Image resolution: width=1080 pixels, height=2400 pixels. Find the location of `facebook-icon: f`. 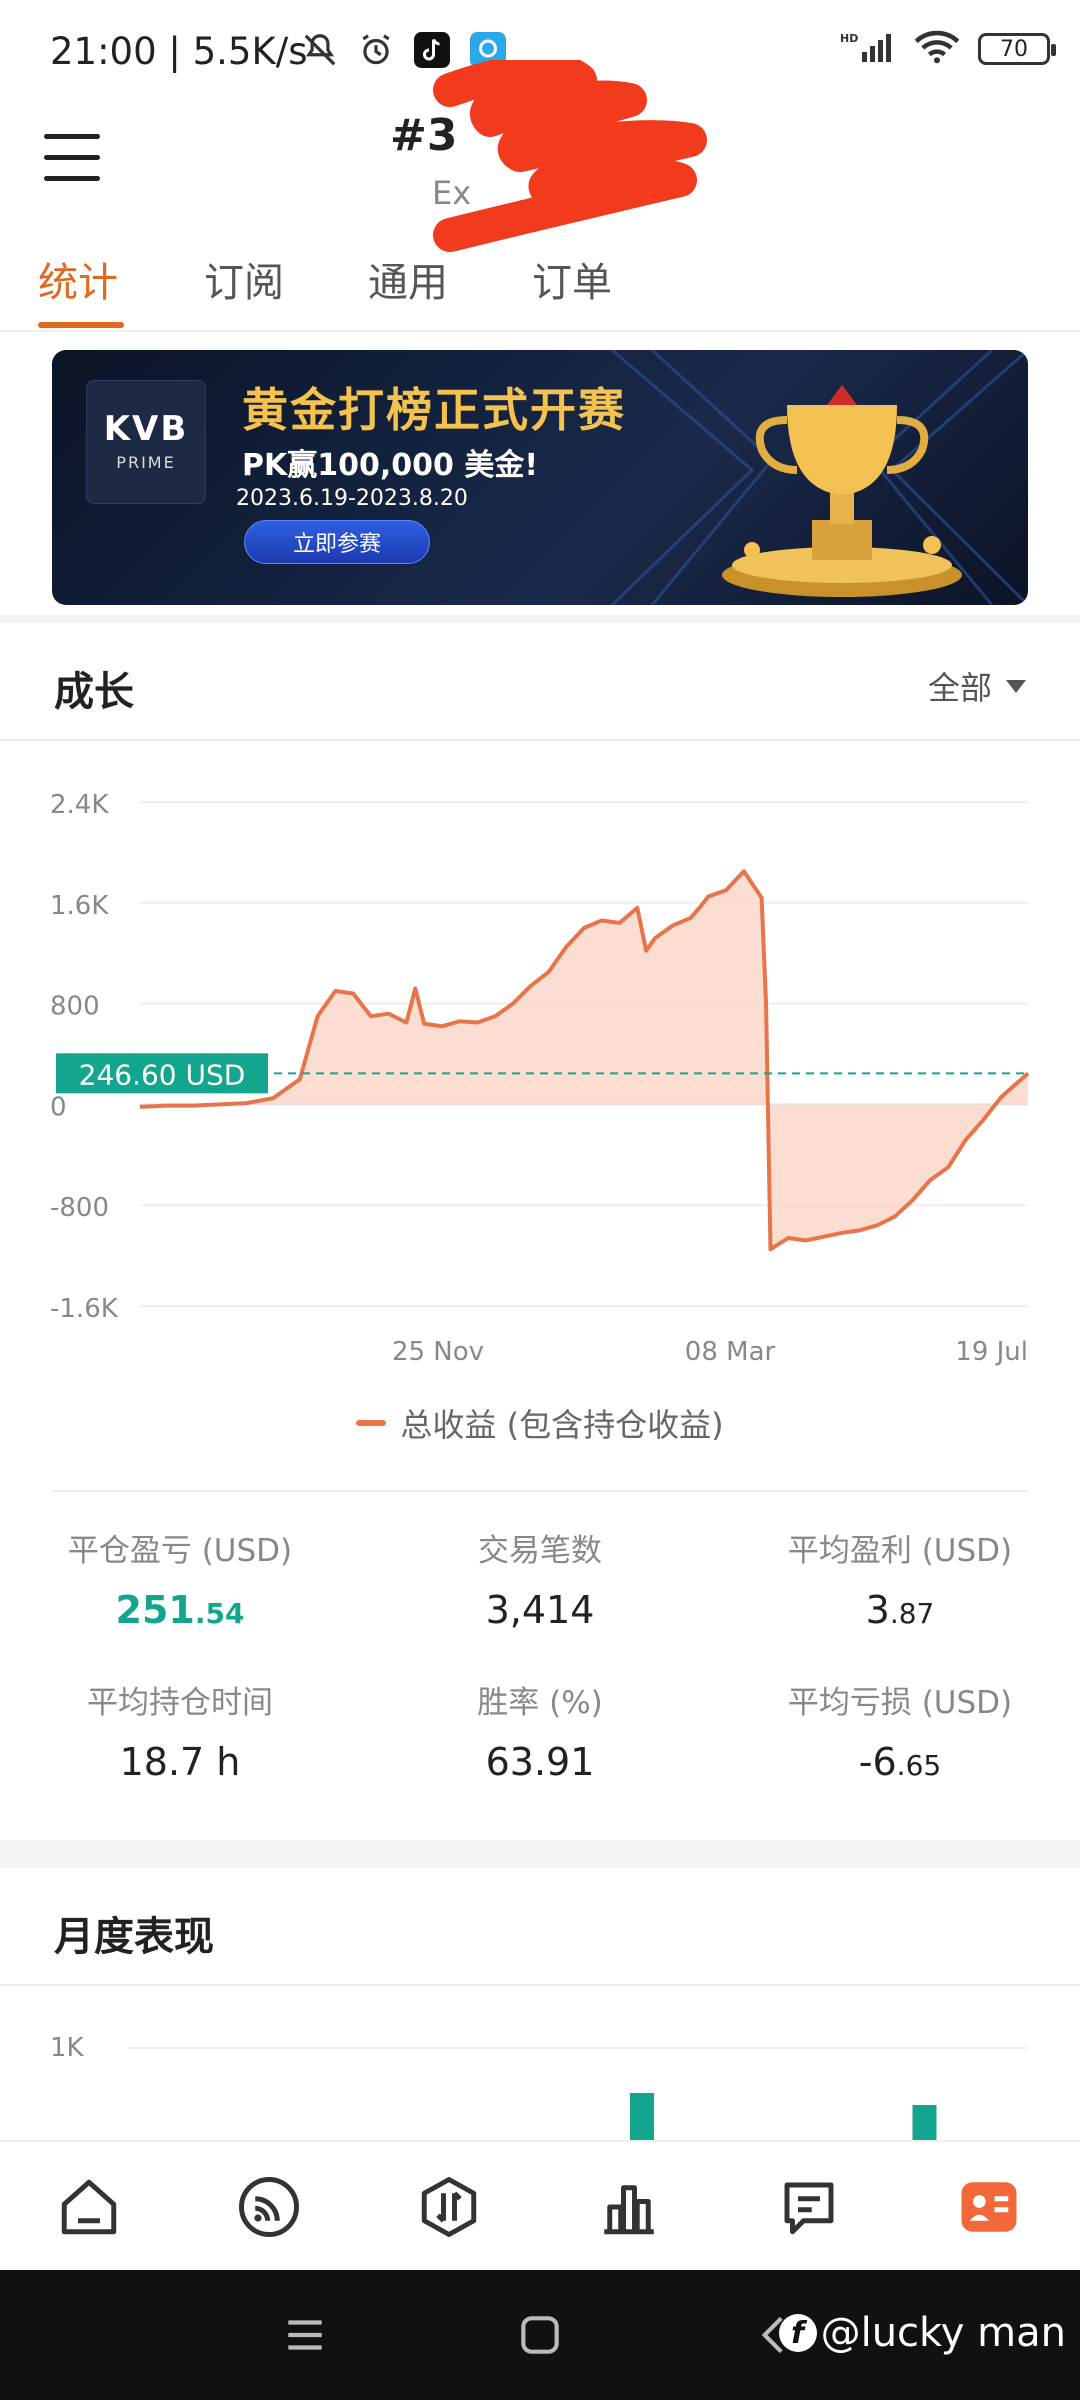

facebook-icon: f is located at coordinates (797, 2333).